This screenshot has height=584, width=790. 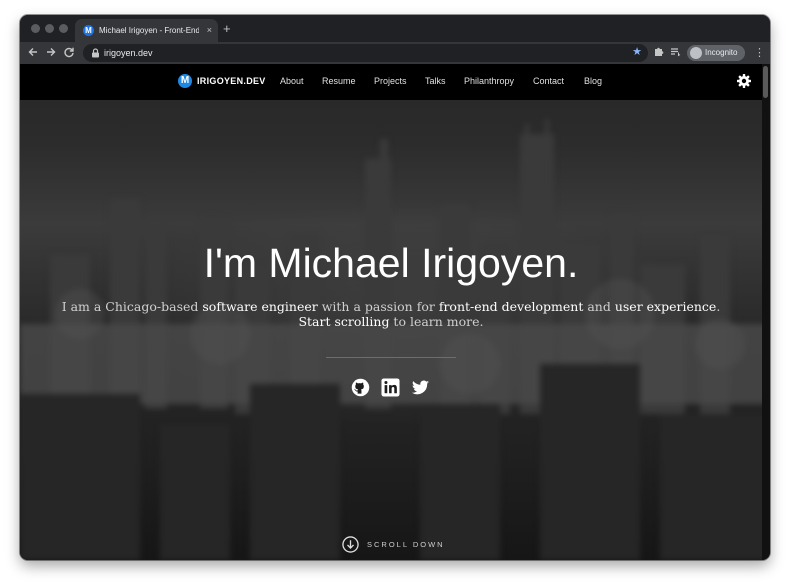 I want to click on lock-icon, so click(x=95, y=53).